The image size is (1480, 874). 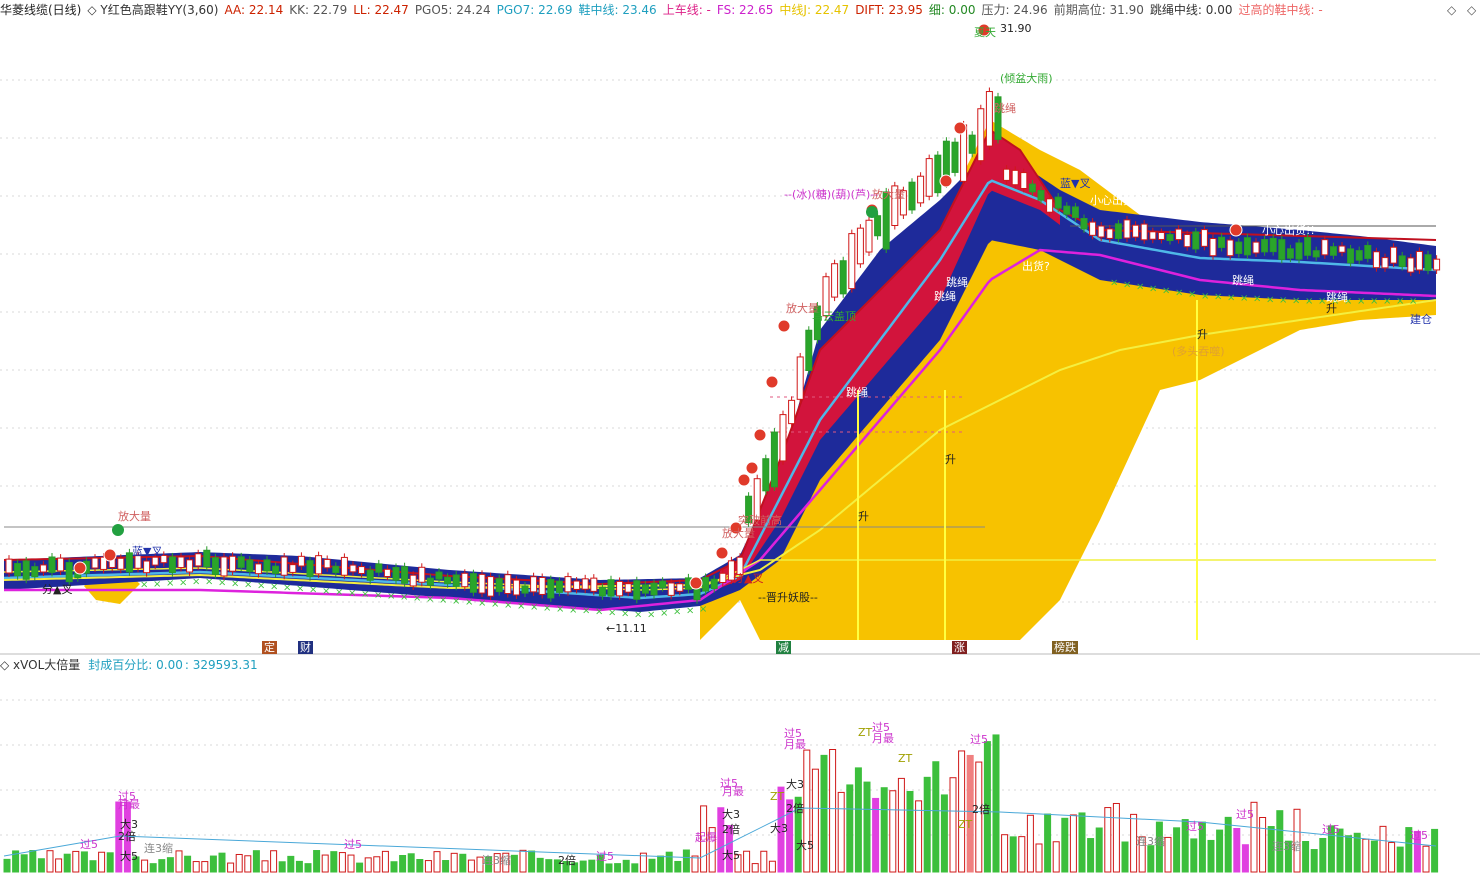 What do you see at coordinates (305, 647) in the screenshot?
I see `event-tag: 财` at bounding box center [305, 647].